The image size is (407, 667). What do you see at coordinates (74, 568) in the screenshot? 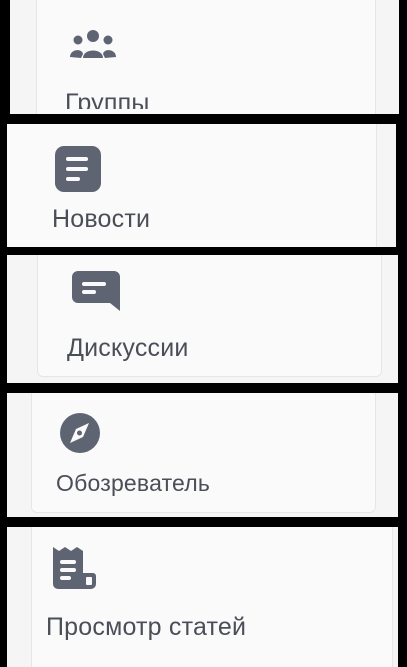
I see `articles-icon` at bounding box center [74, 568].